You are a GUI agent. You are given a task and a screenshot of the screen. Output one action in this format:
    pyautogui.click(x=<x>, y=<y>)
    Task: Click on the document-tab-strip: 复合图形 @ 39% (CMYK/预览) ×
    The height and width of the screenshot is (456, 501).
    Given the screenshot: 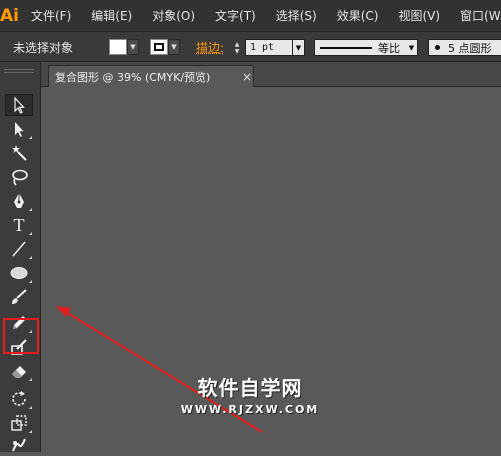 What is the action you would take?
    pyautogui.click(x=271, y=74)
    